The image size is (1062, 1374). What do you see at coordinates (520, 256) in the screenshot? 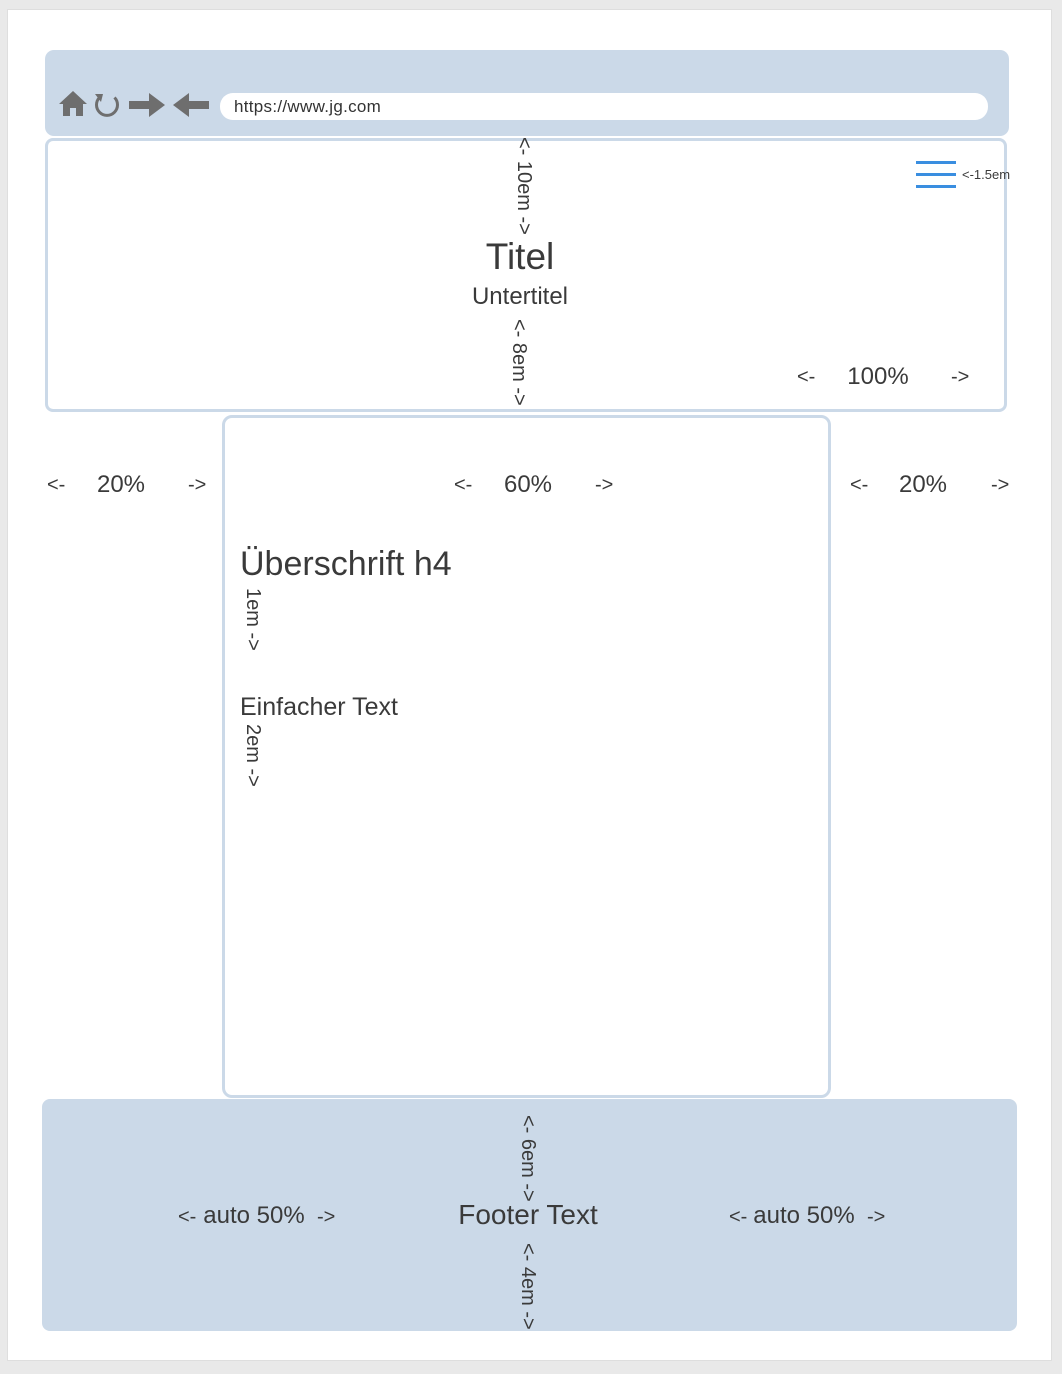
I see `page-title: Titel` at bounding box center [520, 256].